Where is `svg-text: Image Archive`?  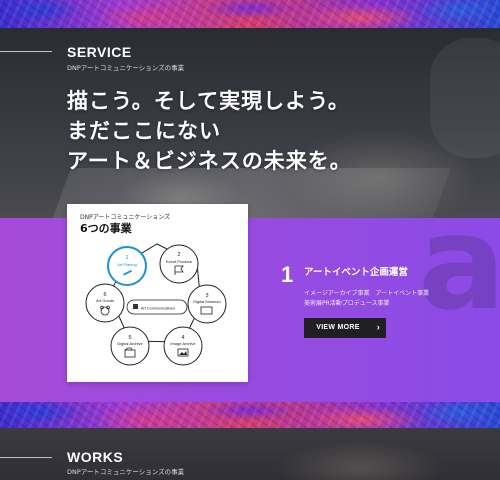 svg-text: Image Archive is located at coordinates (183, 343).